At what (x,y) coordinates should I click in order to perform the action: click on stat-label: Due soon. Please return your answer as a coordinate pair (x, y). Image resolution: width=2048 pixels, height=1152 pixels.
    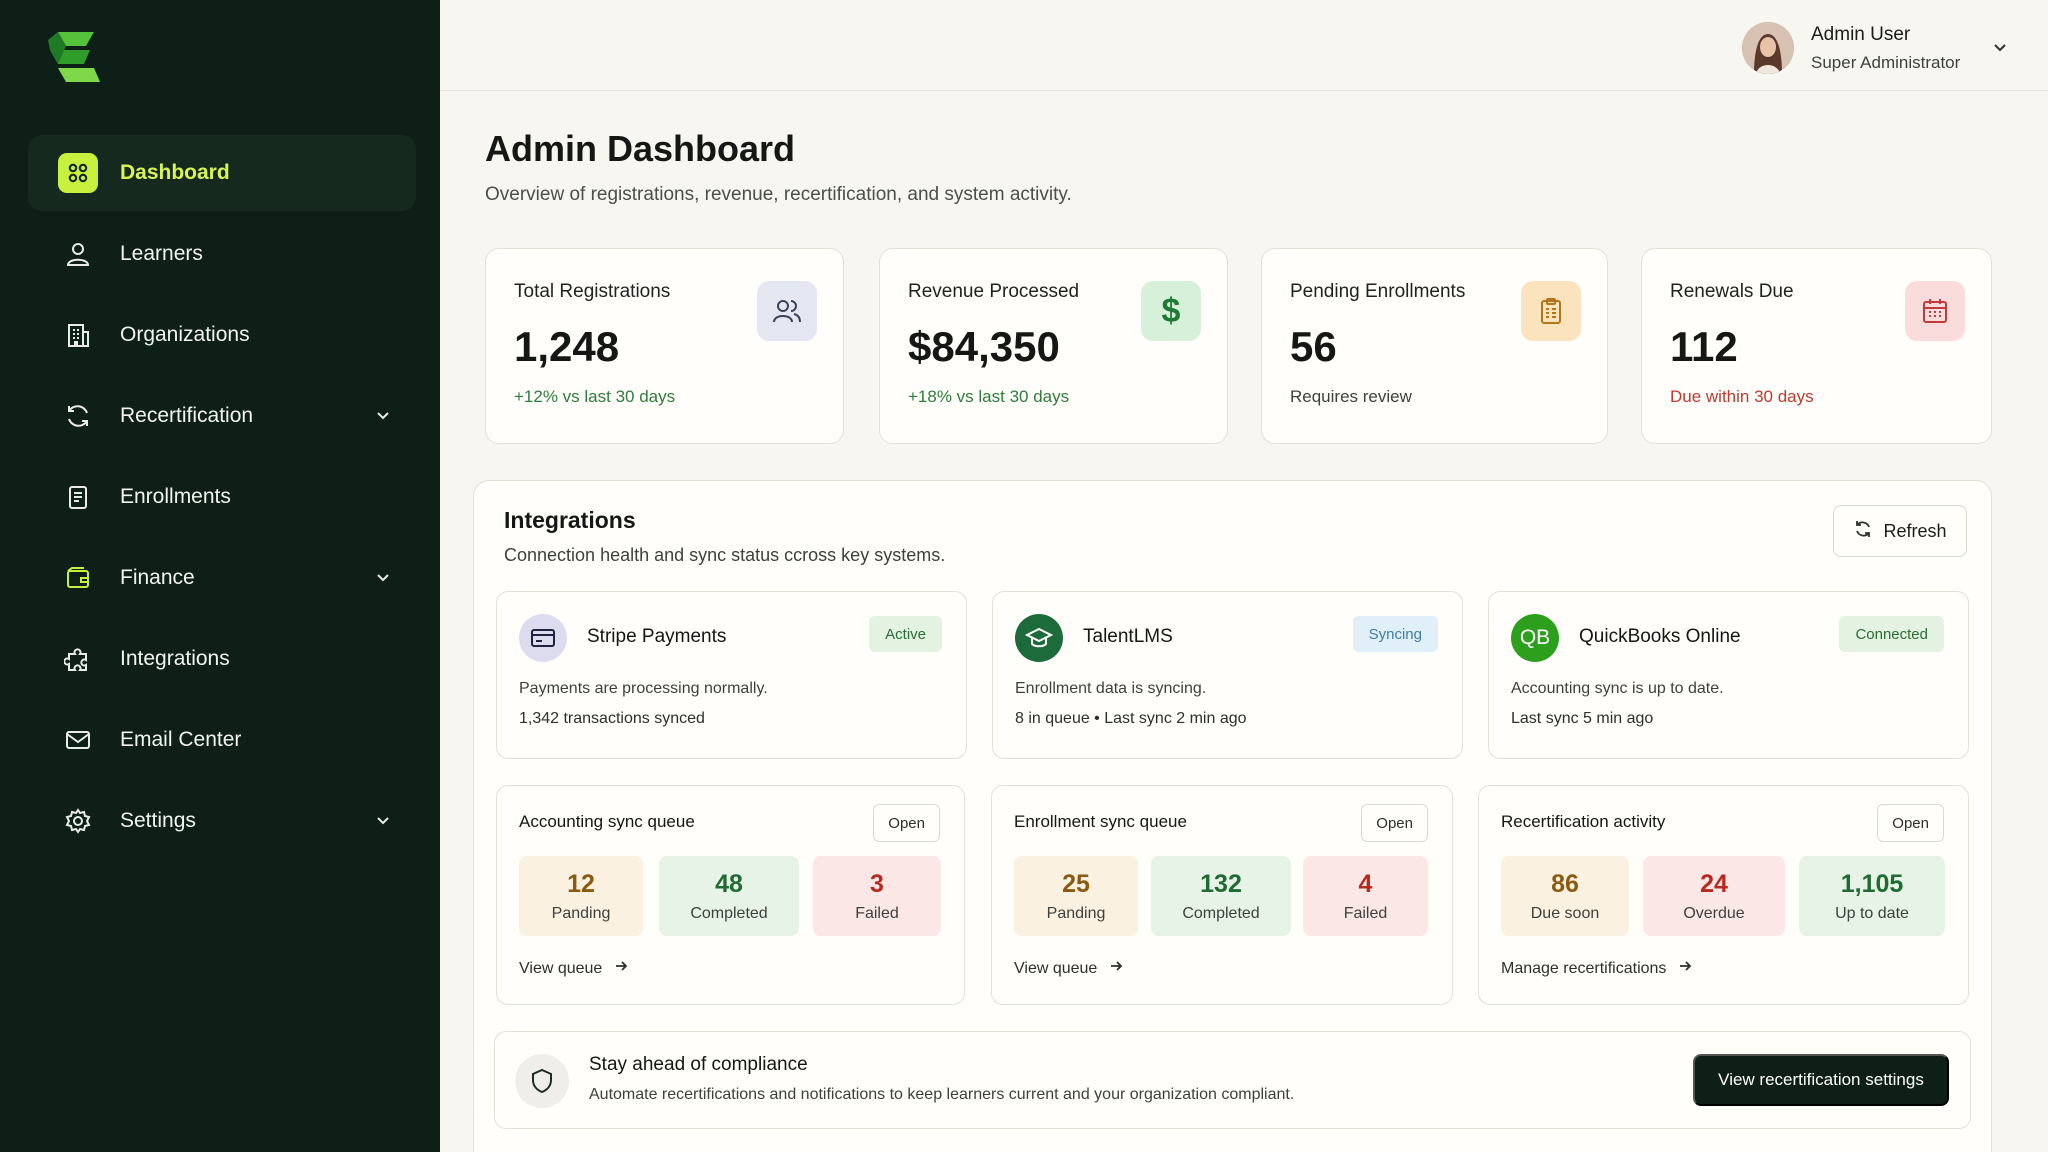
    Looking at the image, I should click on (1565, 913).